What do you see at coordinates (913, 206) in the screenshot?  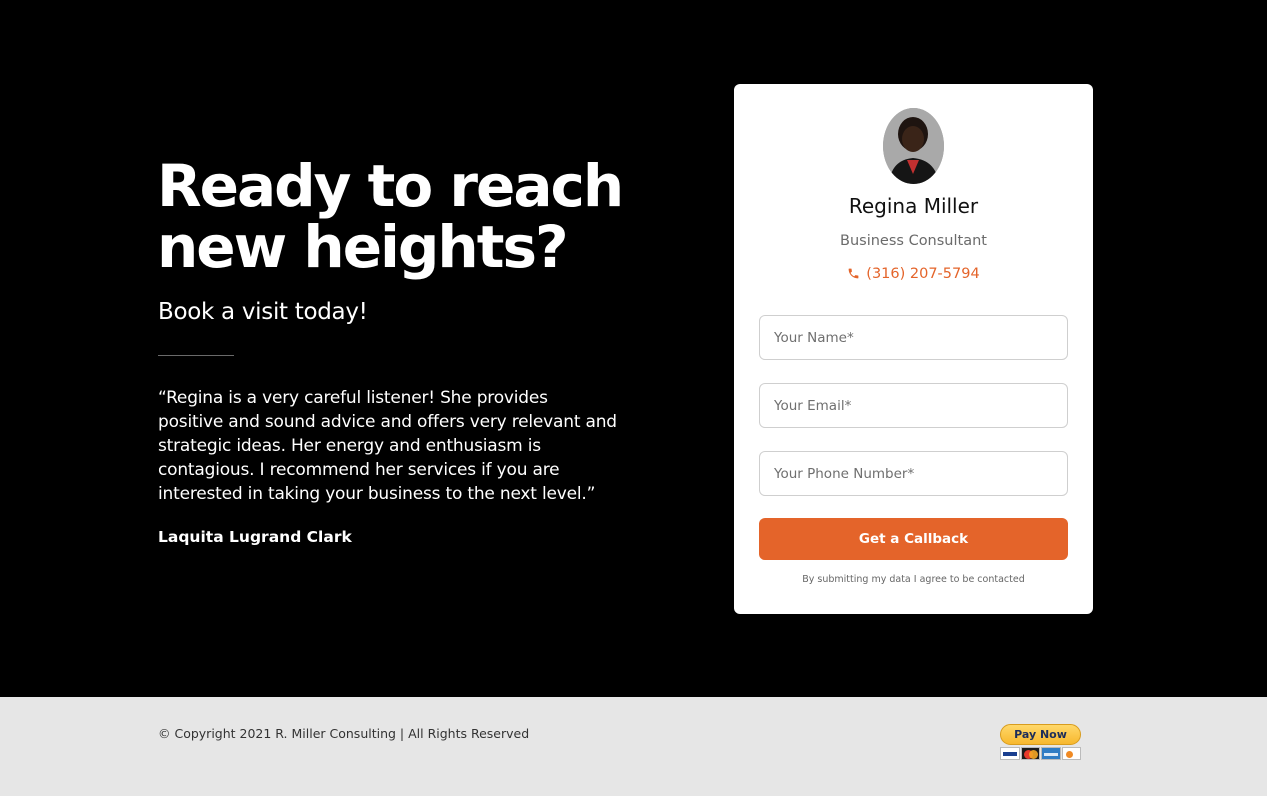 I see `consultant-name: Regina Miller` at bounding box center [913, 206].